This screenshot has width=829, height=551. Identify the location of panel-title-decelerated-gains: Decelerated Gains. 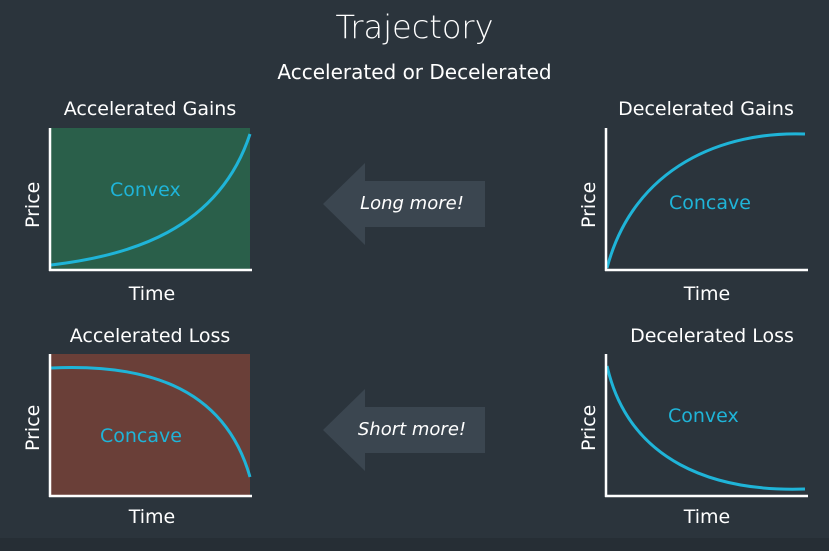
(706, 109).